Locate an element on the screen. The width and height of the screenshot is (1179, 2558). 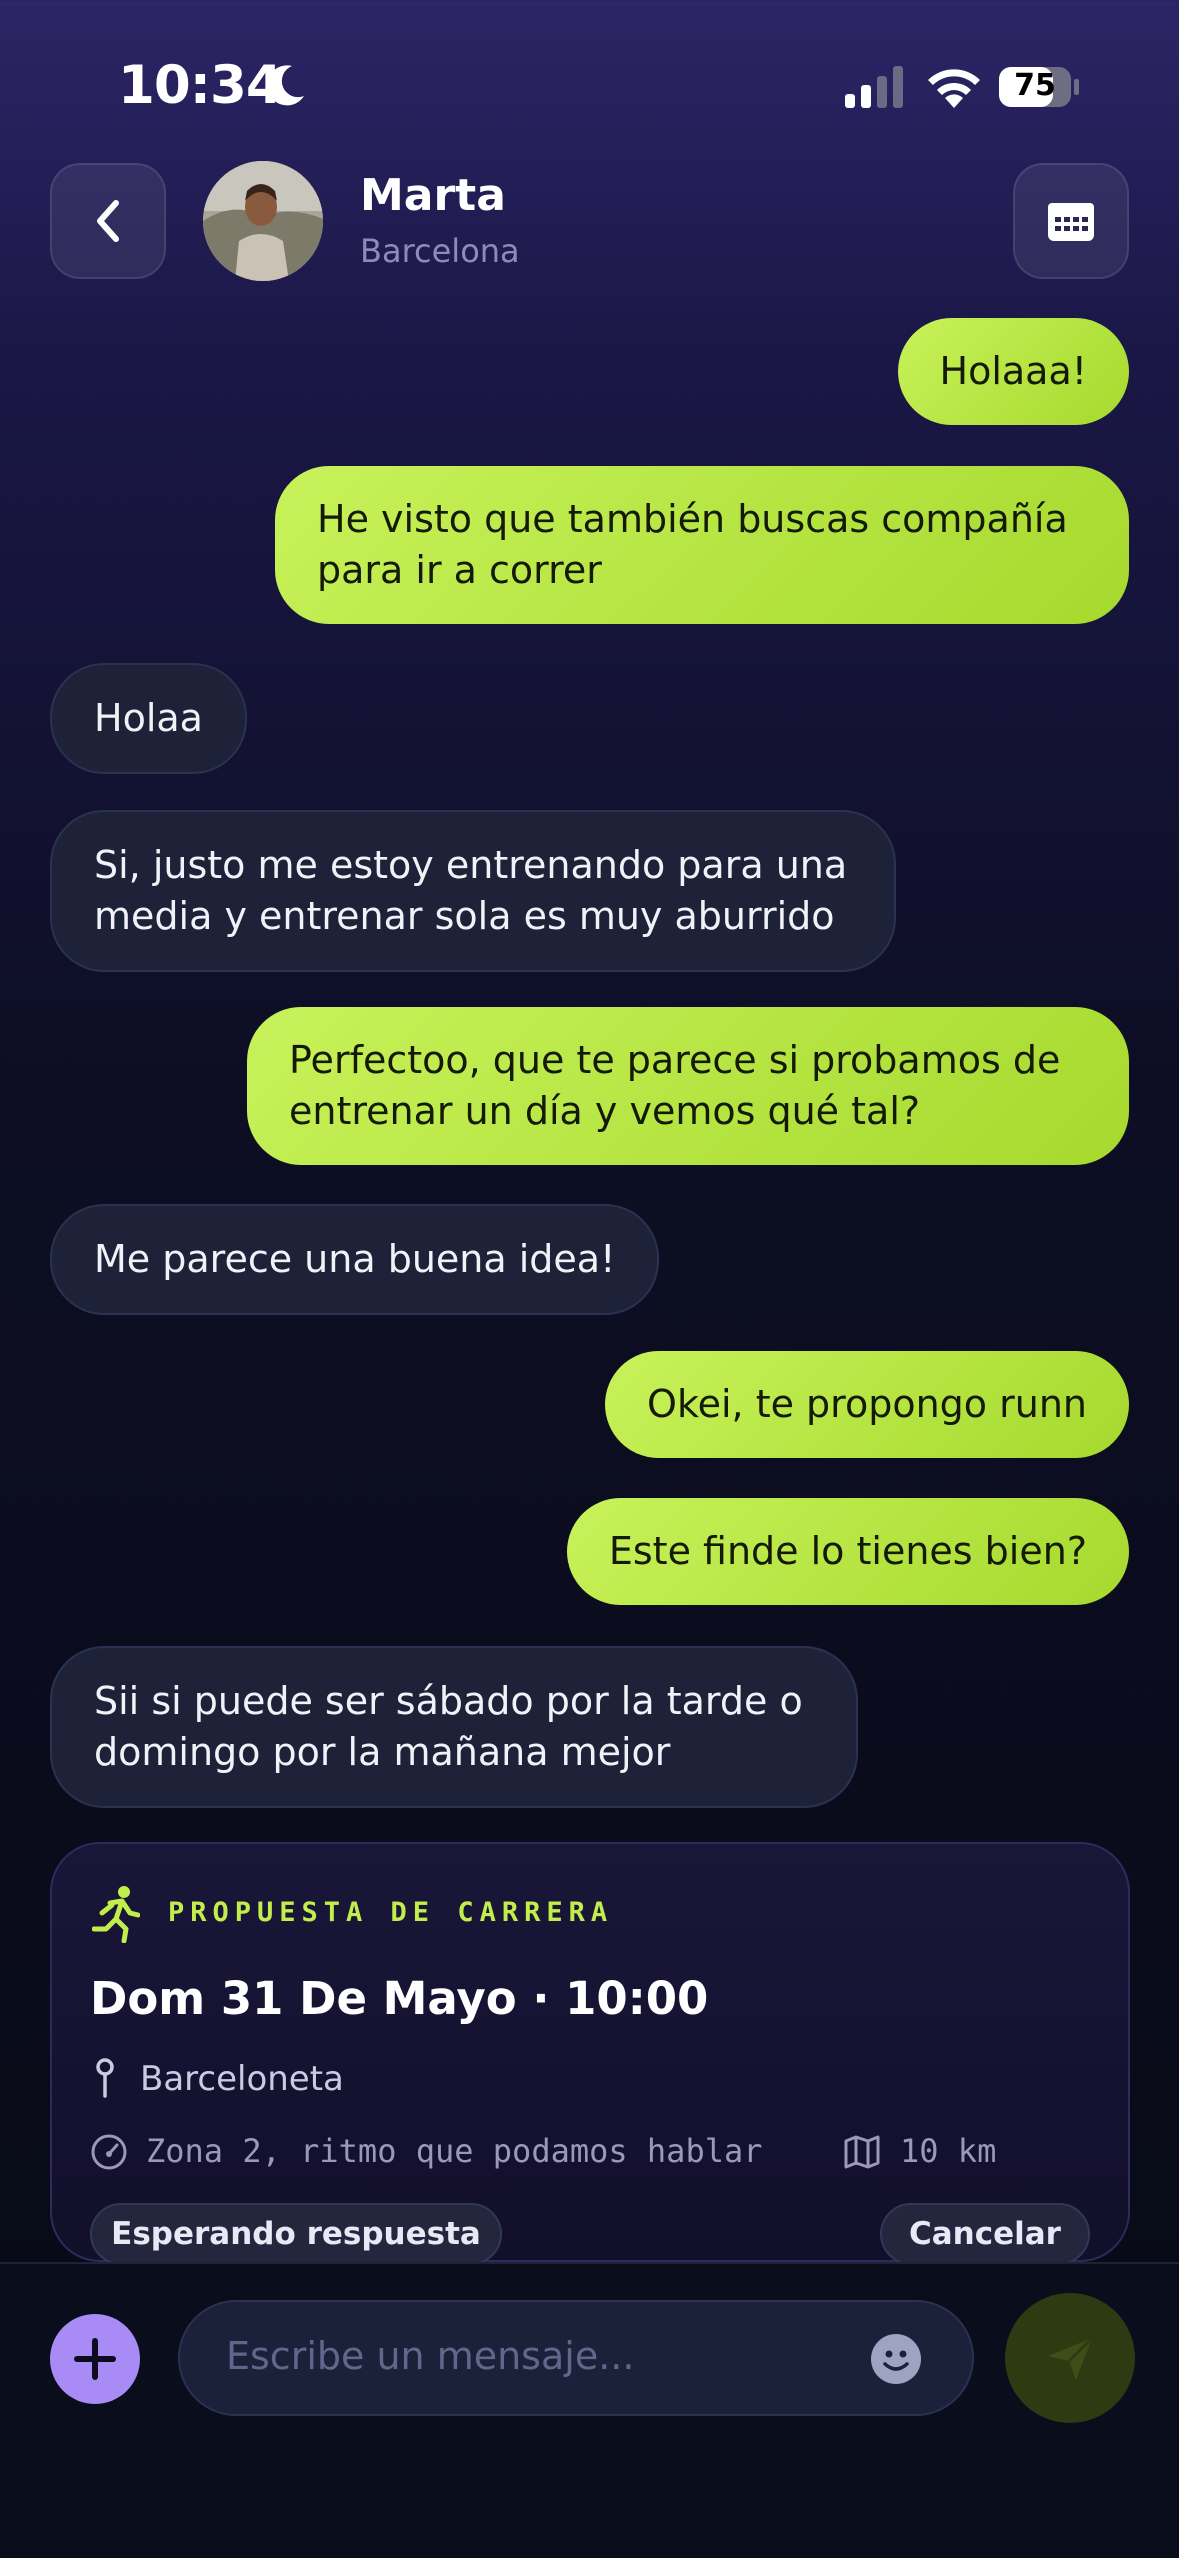
status-time: 10:34 is located at coordinates (200, 85).